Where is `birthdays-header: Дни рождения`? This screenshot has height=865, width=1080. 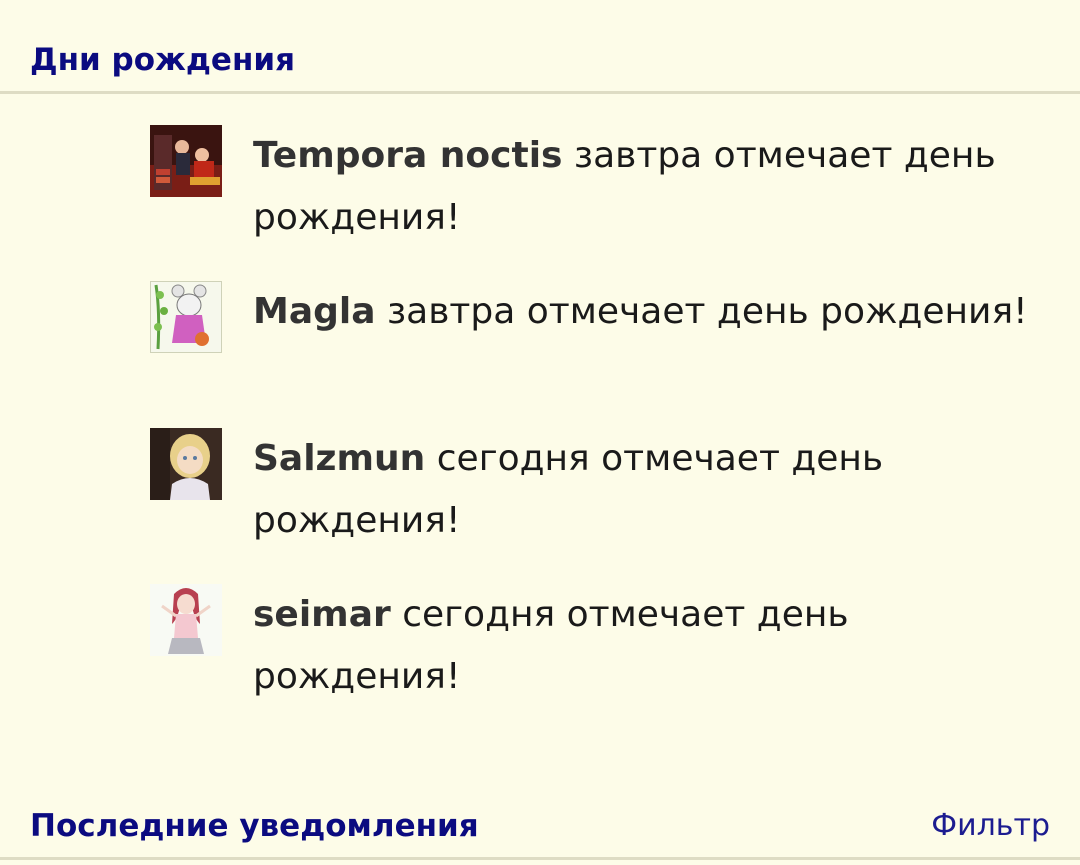 birthdays-header: Дни рождения is located at coordinates (540, 47).